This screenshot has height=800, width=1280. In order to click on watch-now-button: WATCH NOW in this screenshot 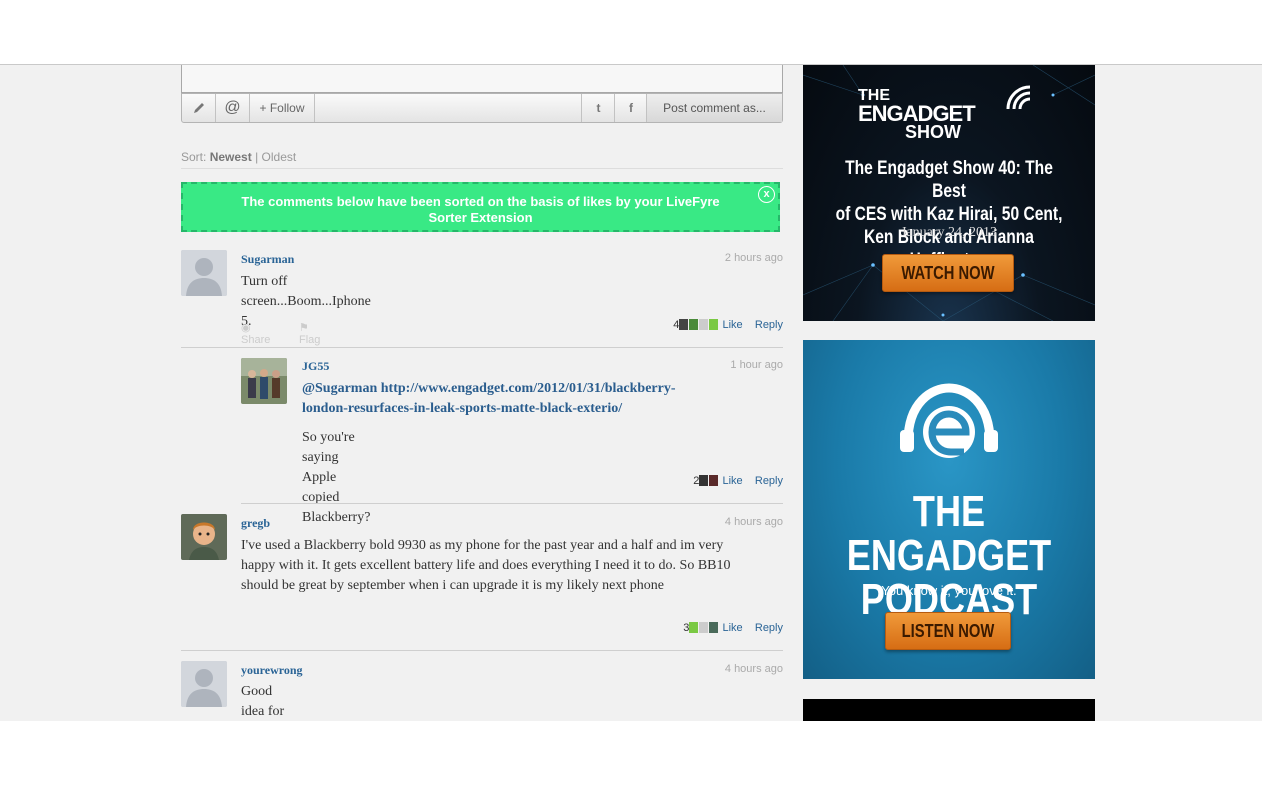, I will do `click(948, 273)`.